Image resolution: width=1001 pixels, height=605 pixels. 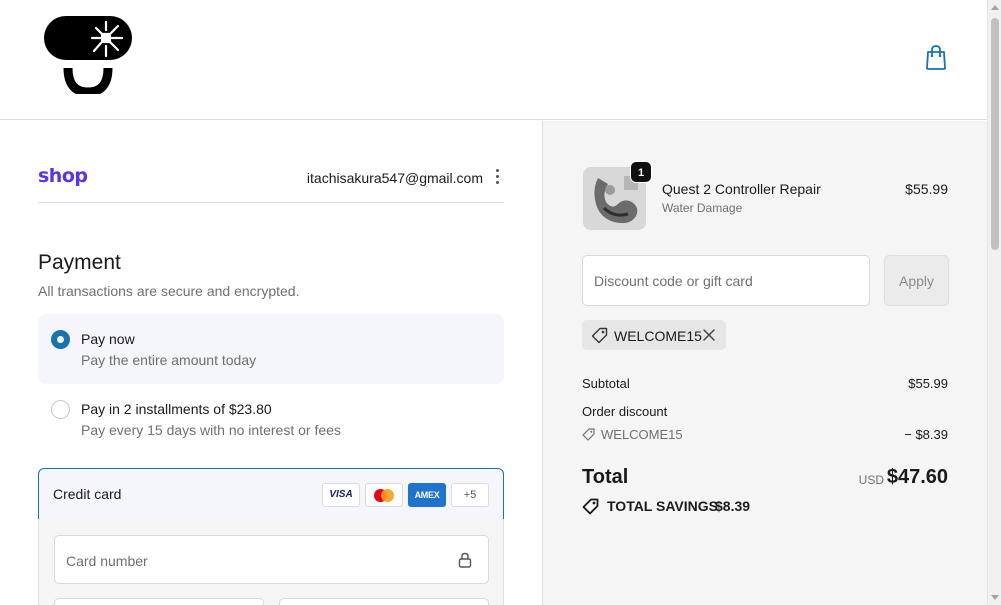 I want to click on page-scrollbar, so click(x=994, y=302).